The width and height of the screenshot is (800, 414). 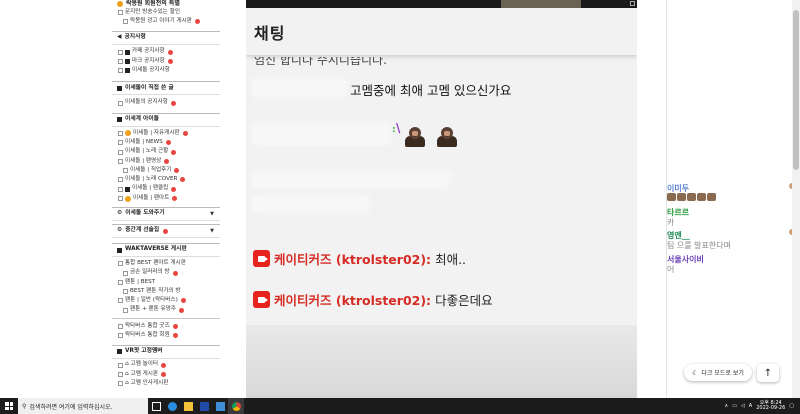 What do you see at coordinates (212, 230) in the screenshot?
I see `chevron-down-icon: ▼` at bounding box center [212, 230].